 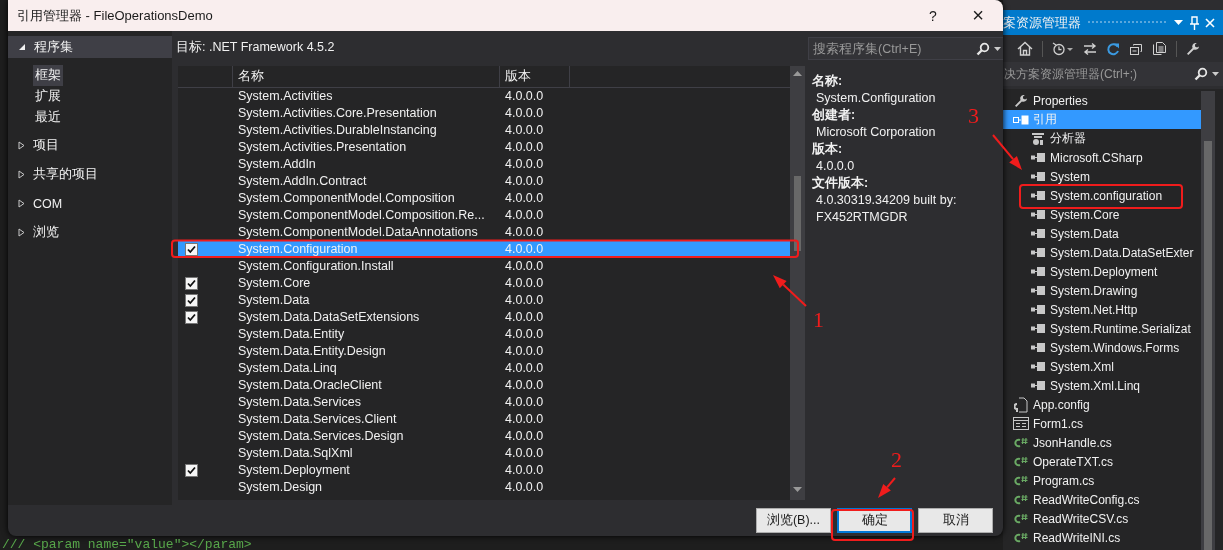 I want to click on column-header: 名称, so click(x=366, y=76).